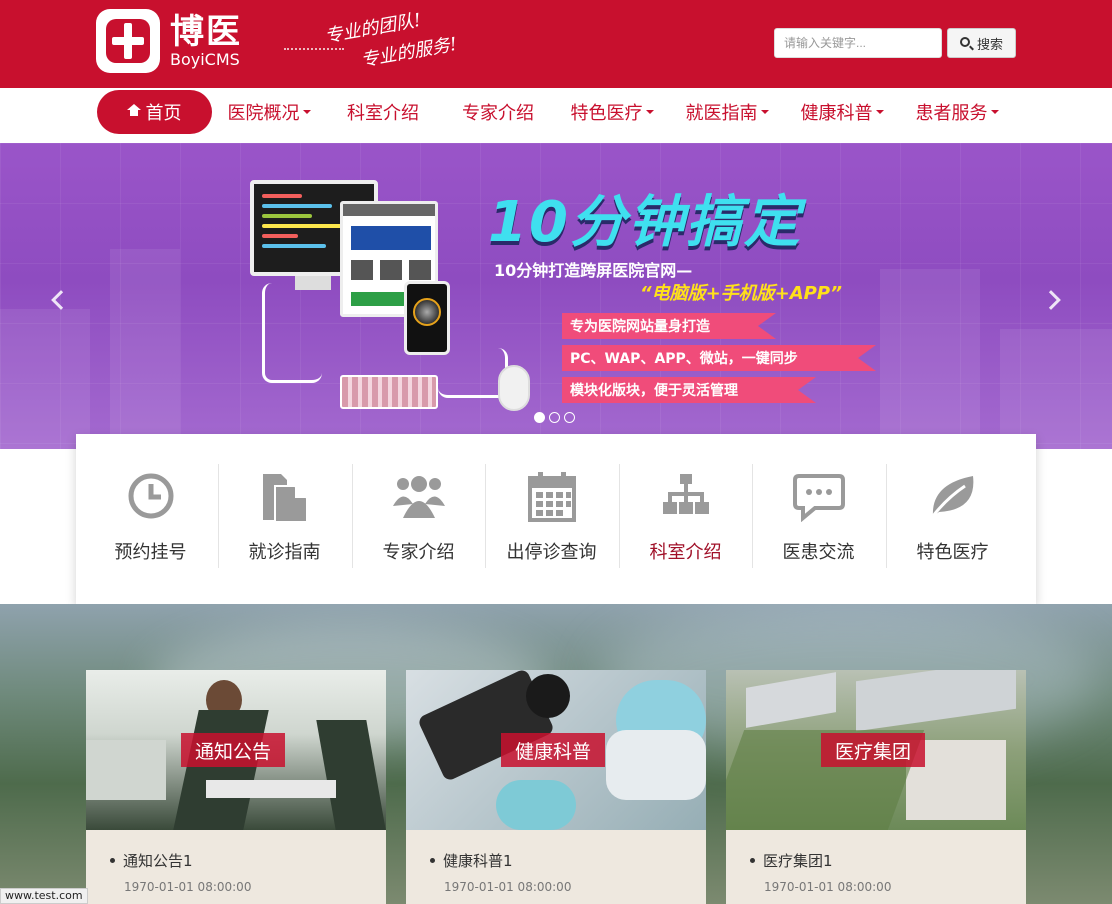  What do you see at coordinates (818, 498) in the screenshot?
I see `chat-icon` at bounding box center [818, 498].